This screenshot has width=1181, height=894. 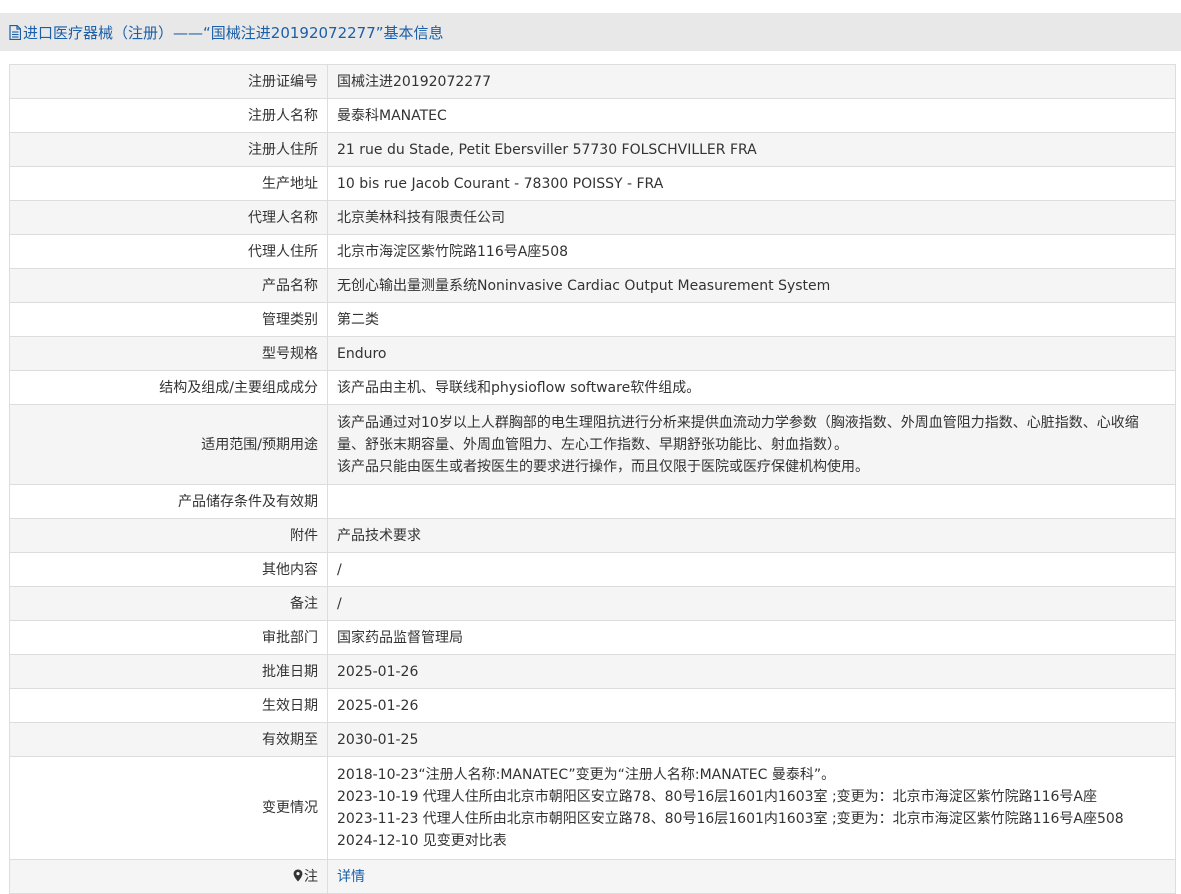 I want to click on row-value: 2030-01-25, so click(x=751, y=739).